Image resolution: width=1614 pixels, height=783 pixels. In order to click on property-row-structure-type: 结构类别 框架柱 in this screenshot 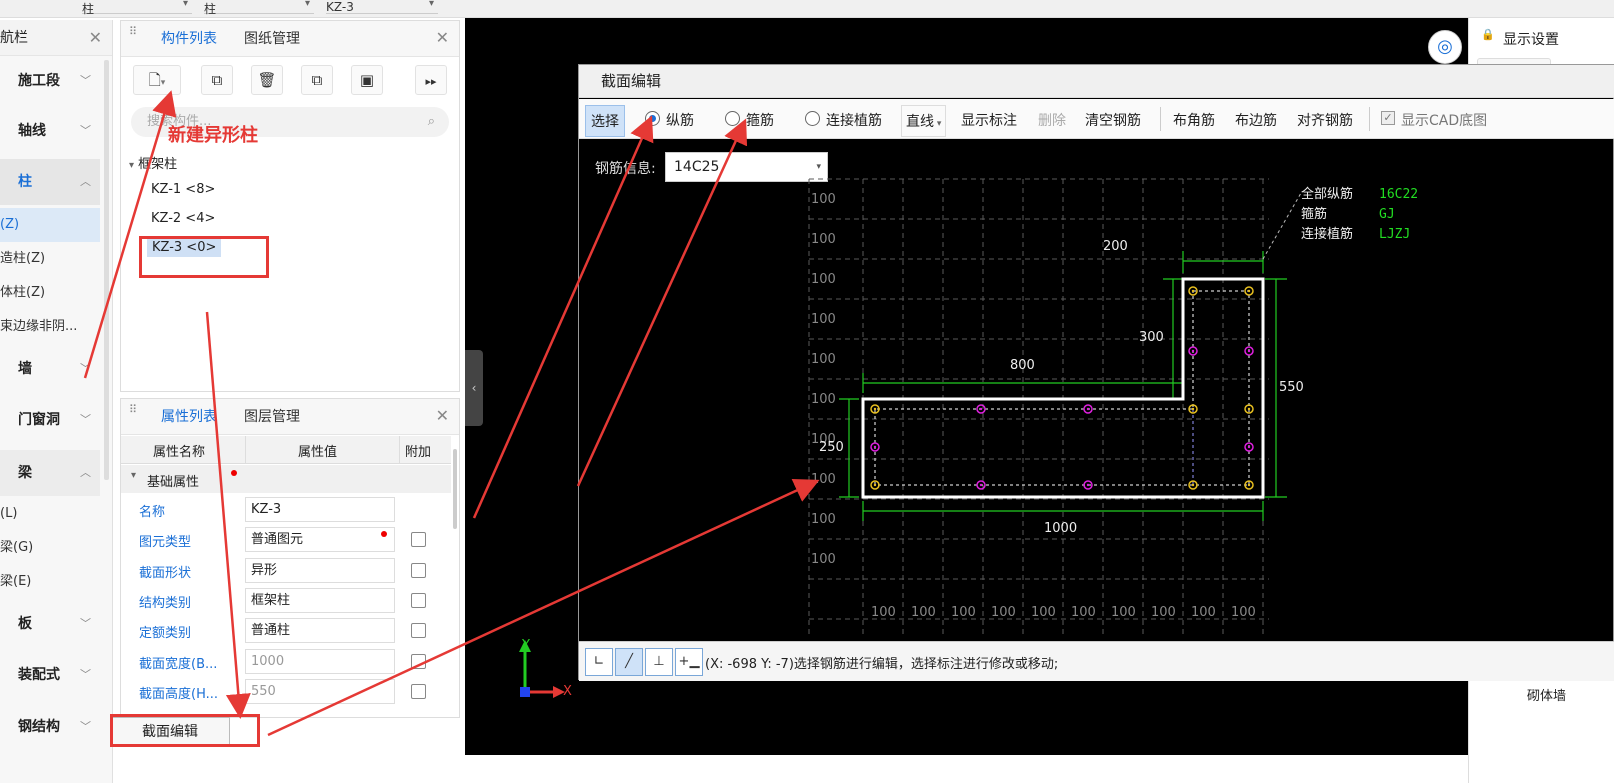, I will do `click(286, 601)`.